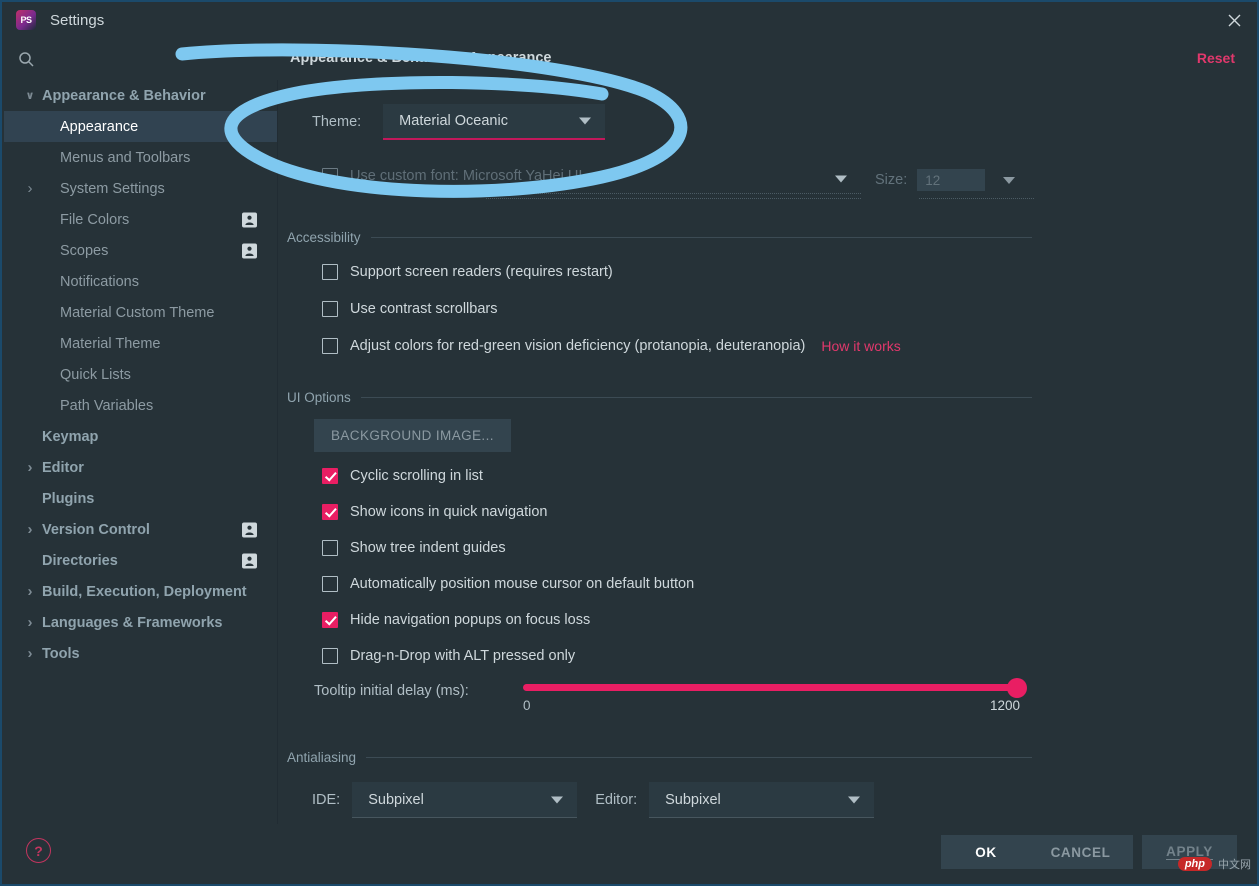 This screenshot has height=886, width=1259. I want to click on sidebar-search, so click(140, 59).